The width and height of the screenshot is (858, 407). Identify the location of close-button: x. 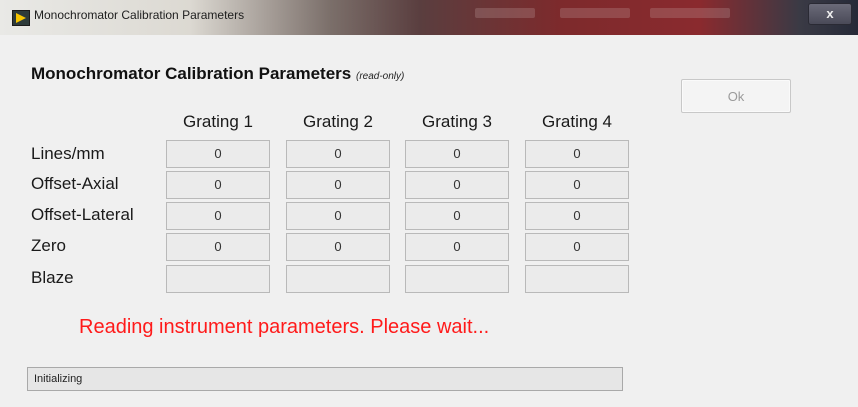
(830, 14).